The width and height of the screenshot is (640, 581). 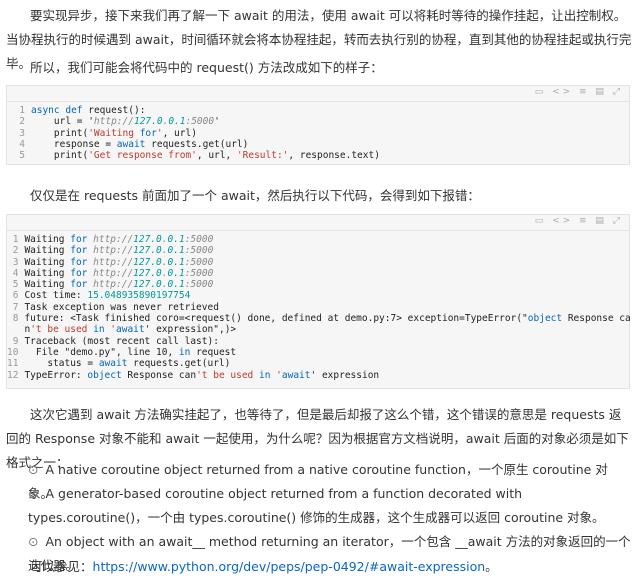 I want to click on line-number: 11, so click(x=13, y=364).